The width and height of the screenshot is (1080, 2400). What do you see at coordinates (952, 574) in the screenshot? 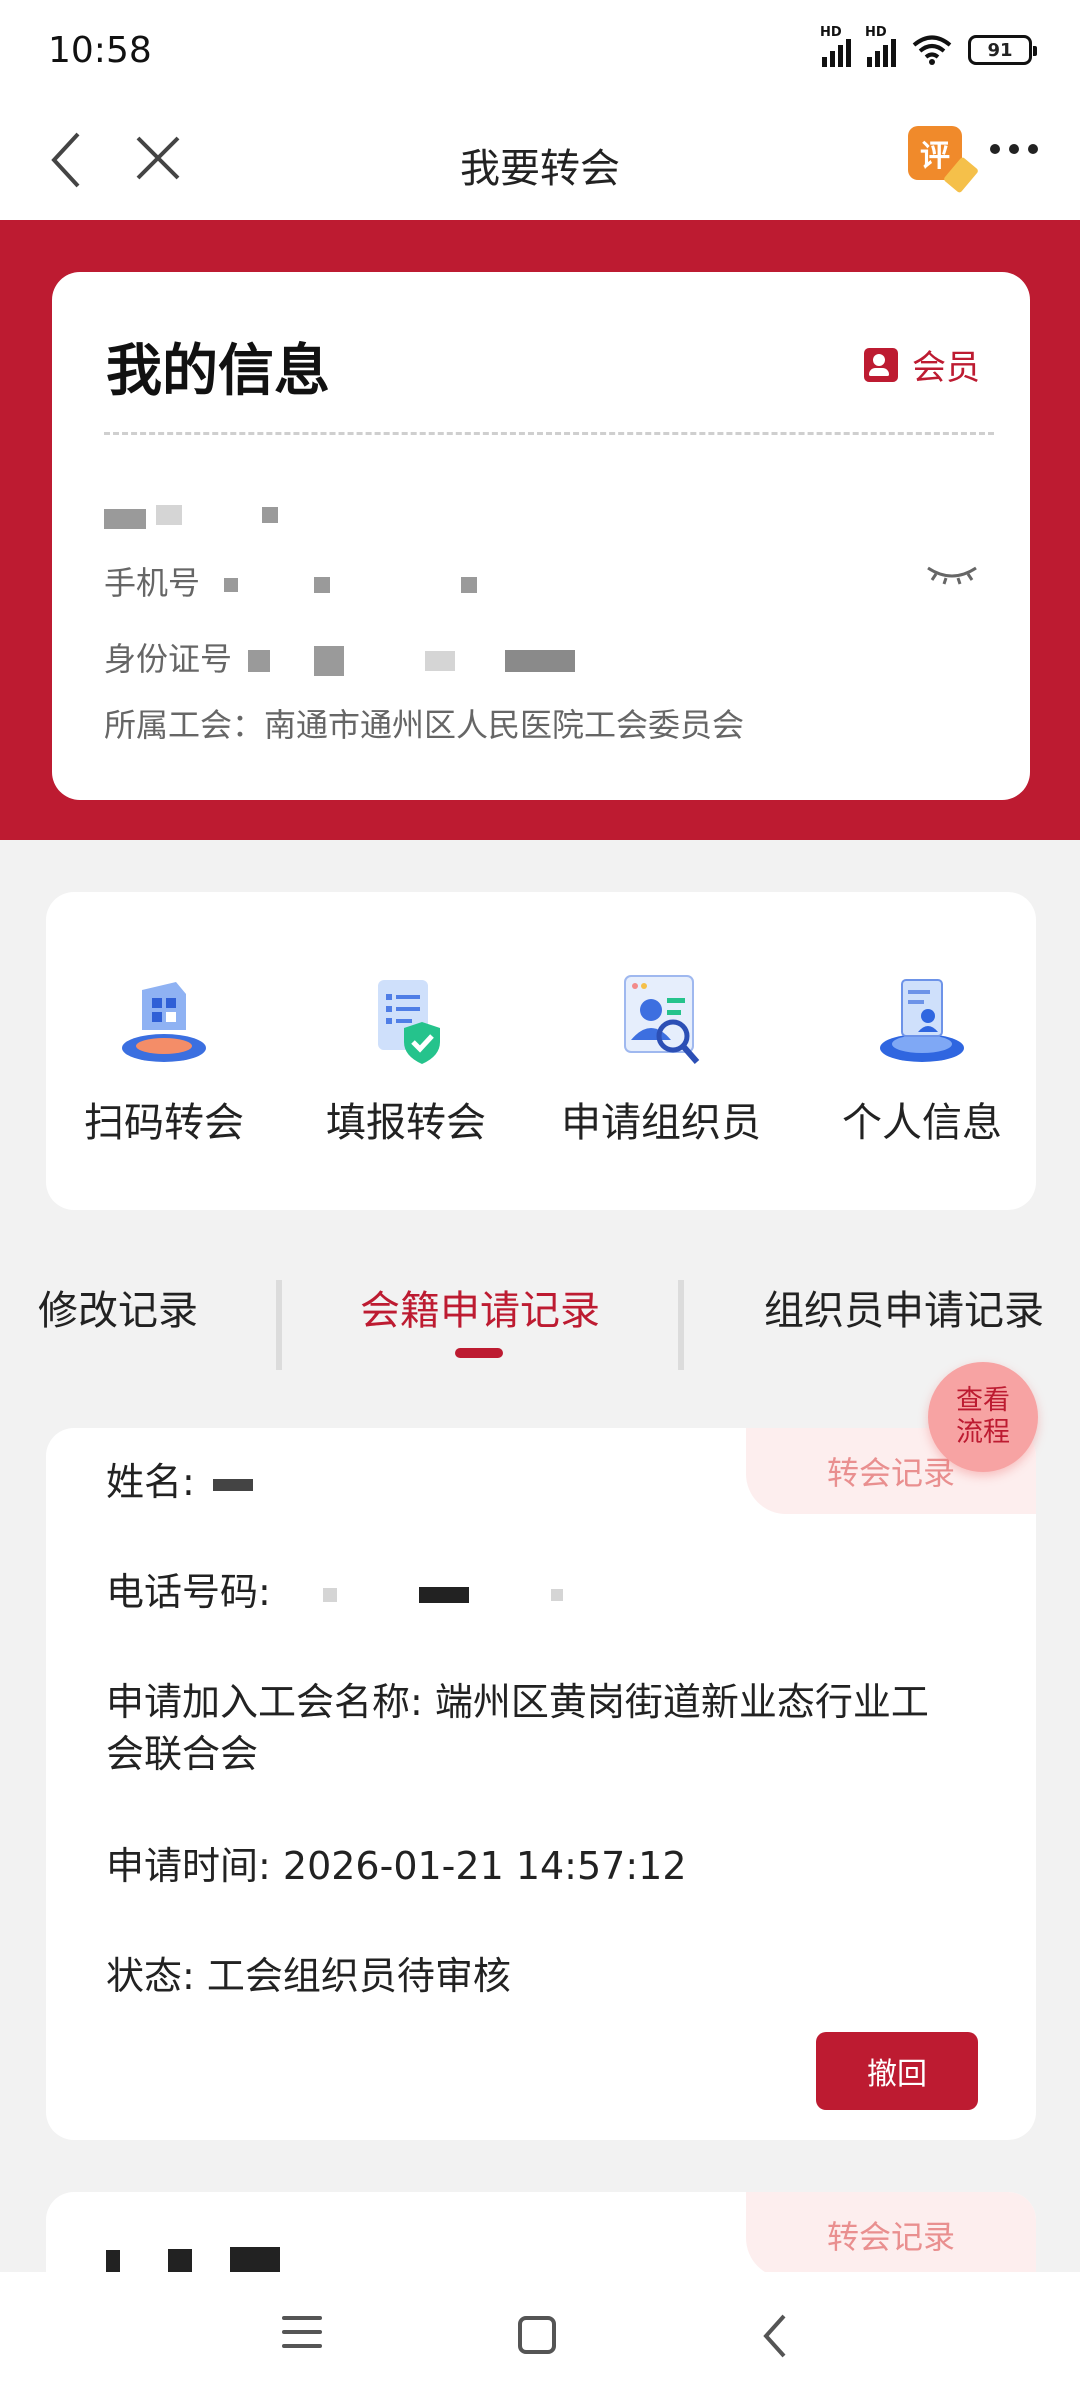
I see `eye-closed-icon` at bounding box center [952, 574].